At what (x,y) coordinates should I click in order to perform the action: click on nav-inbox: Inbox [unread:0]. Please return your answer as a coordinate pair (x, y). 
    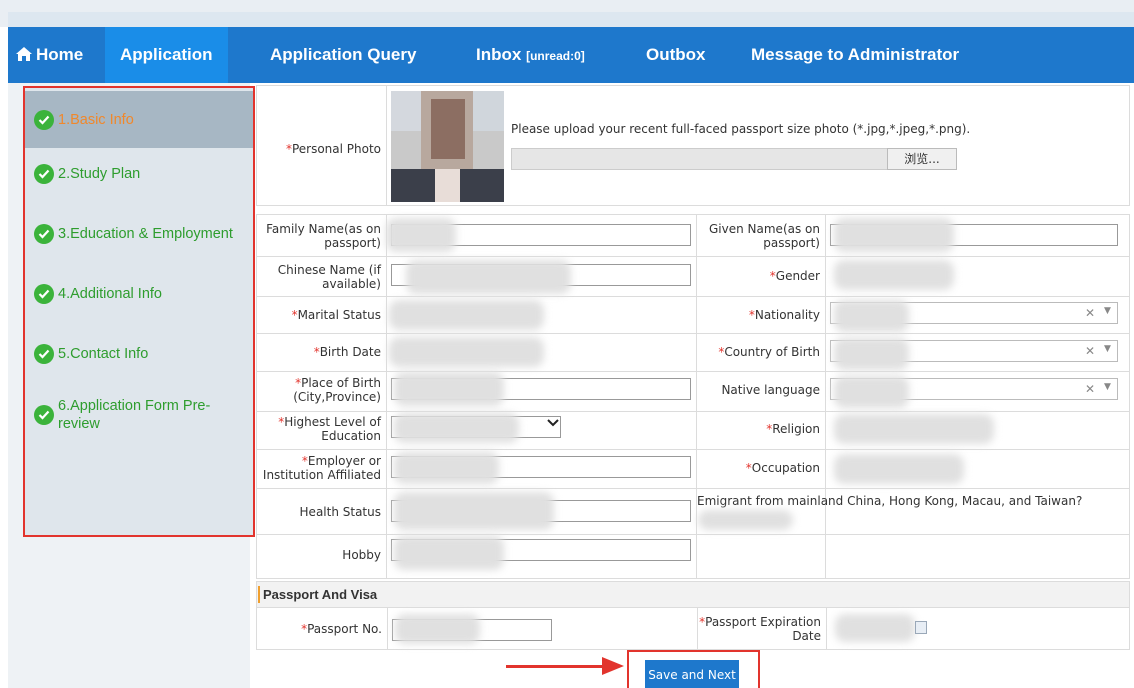
    Looking at the image, I should click on (530, 55).